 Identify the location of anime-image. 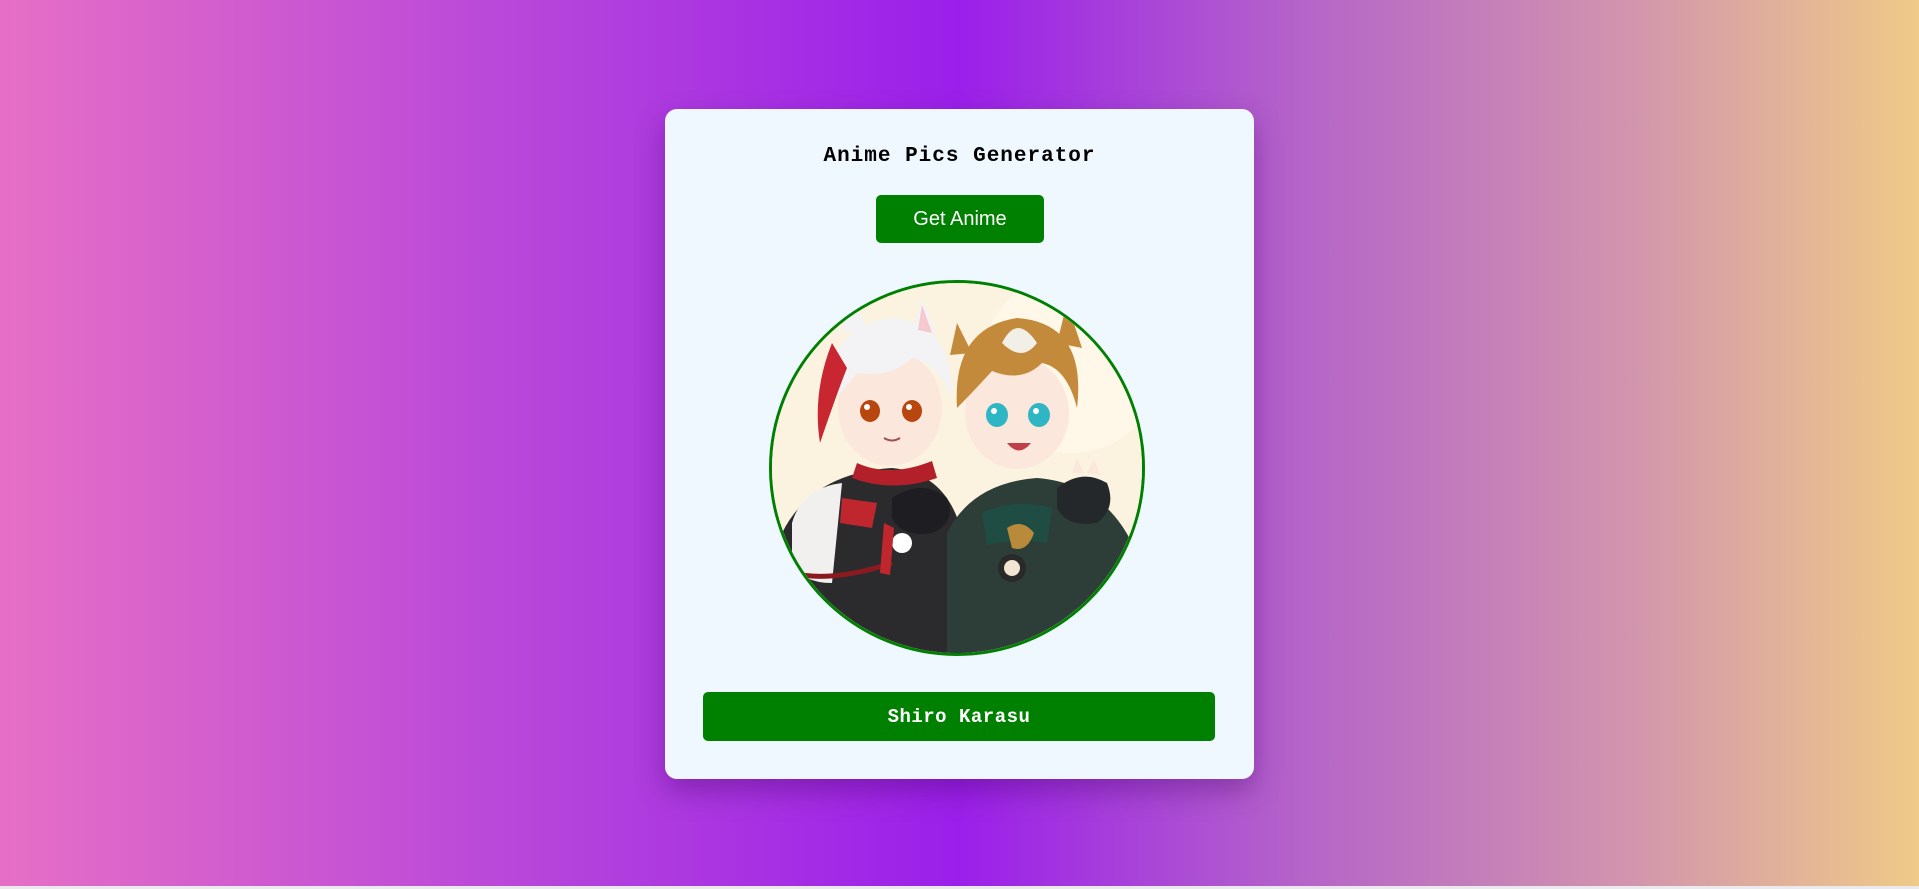
(957, 468).